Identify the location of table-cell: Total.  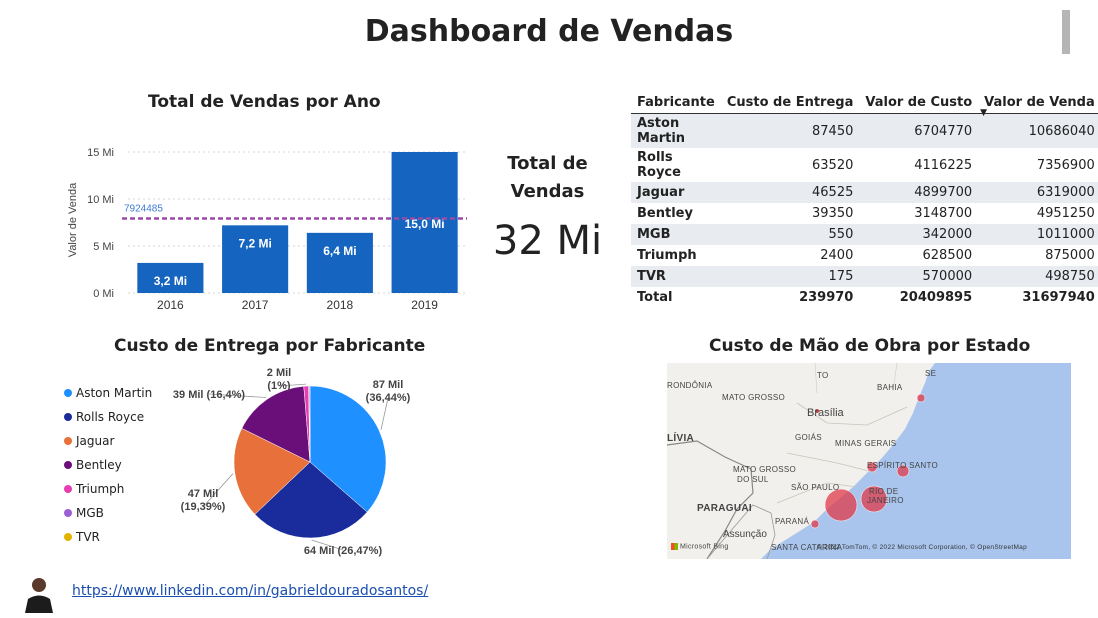
(676, 297).